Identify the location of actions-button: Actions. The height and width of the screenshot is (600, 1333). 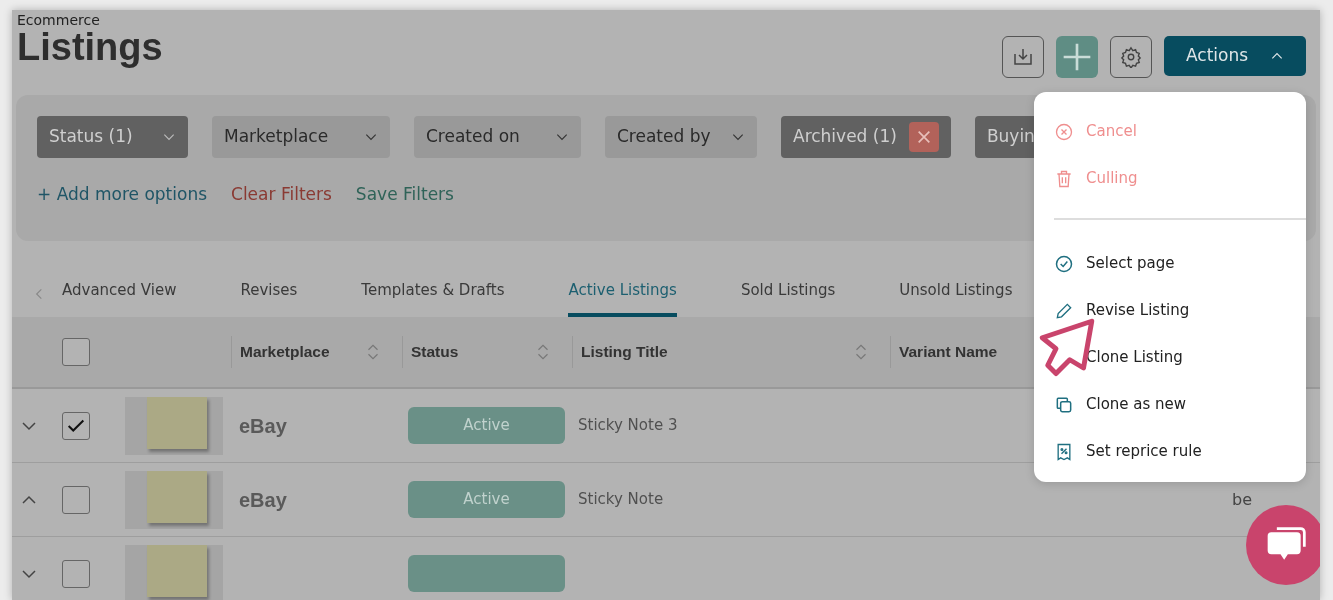
(1235, 56).